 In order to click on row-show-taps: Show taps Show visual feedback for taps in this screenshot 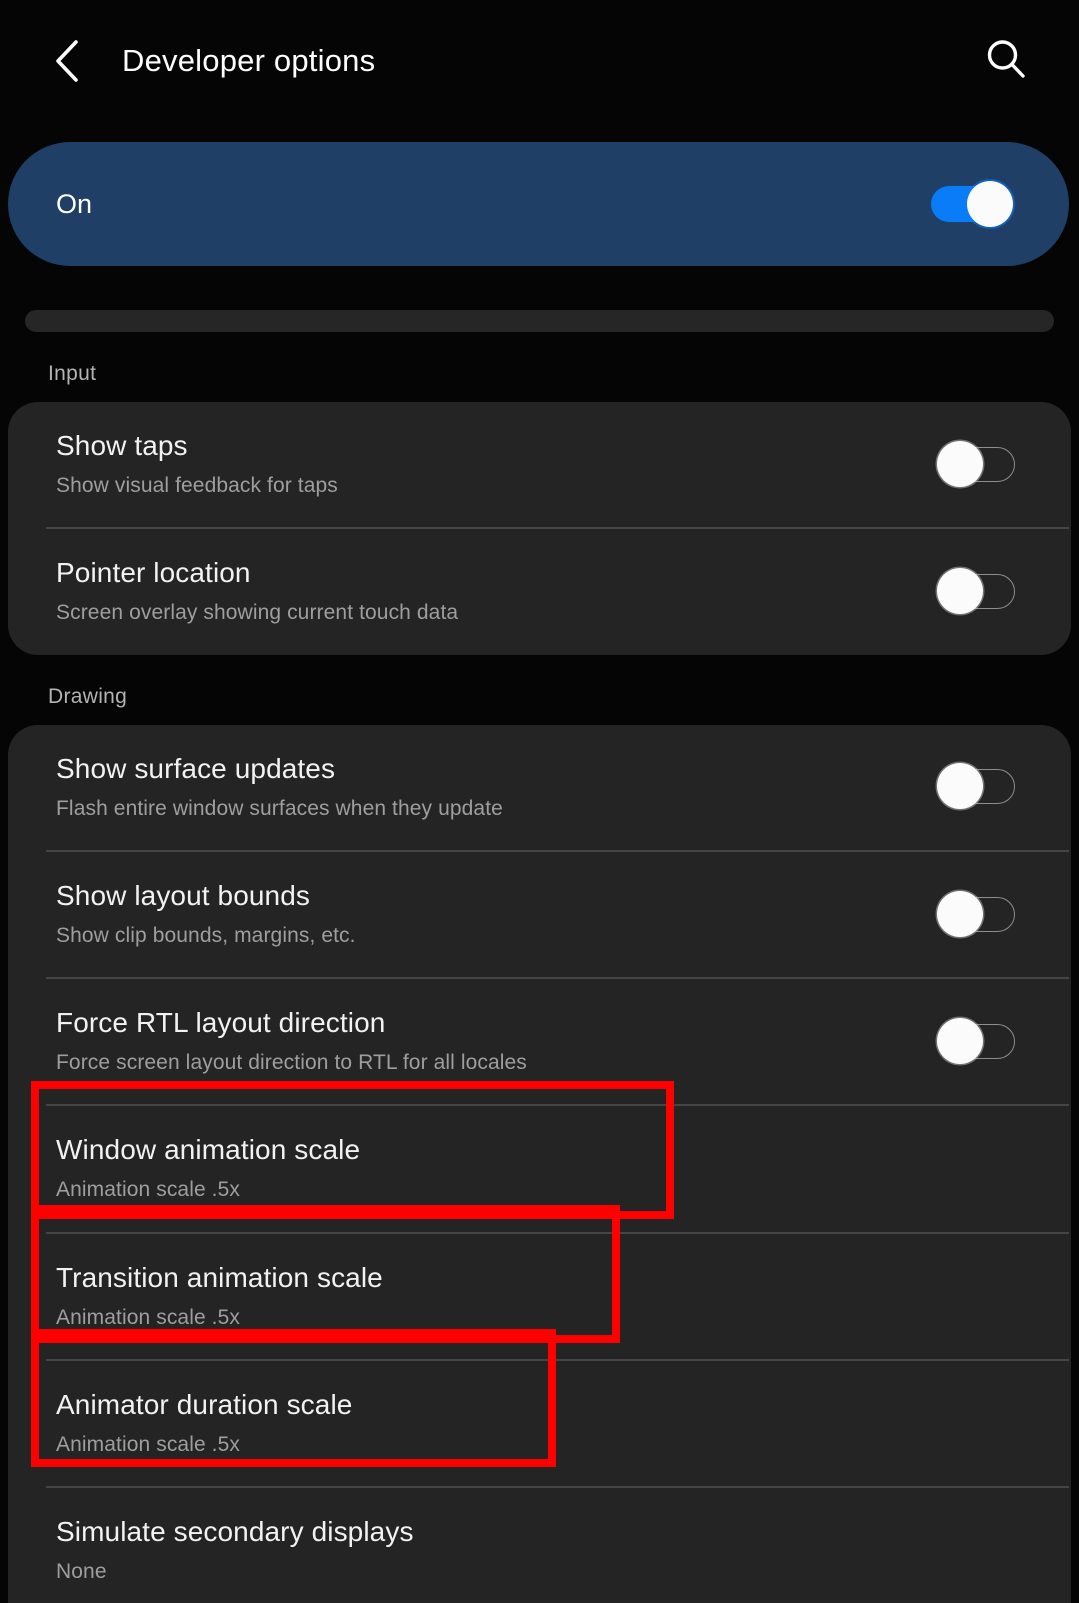, I will do `click(539, 464)`.